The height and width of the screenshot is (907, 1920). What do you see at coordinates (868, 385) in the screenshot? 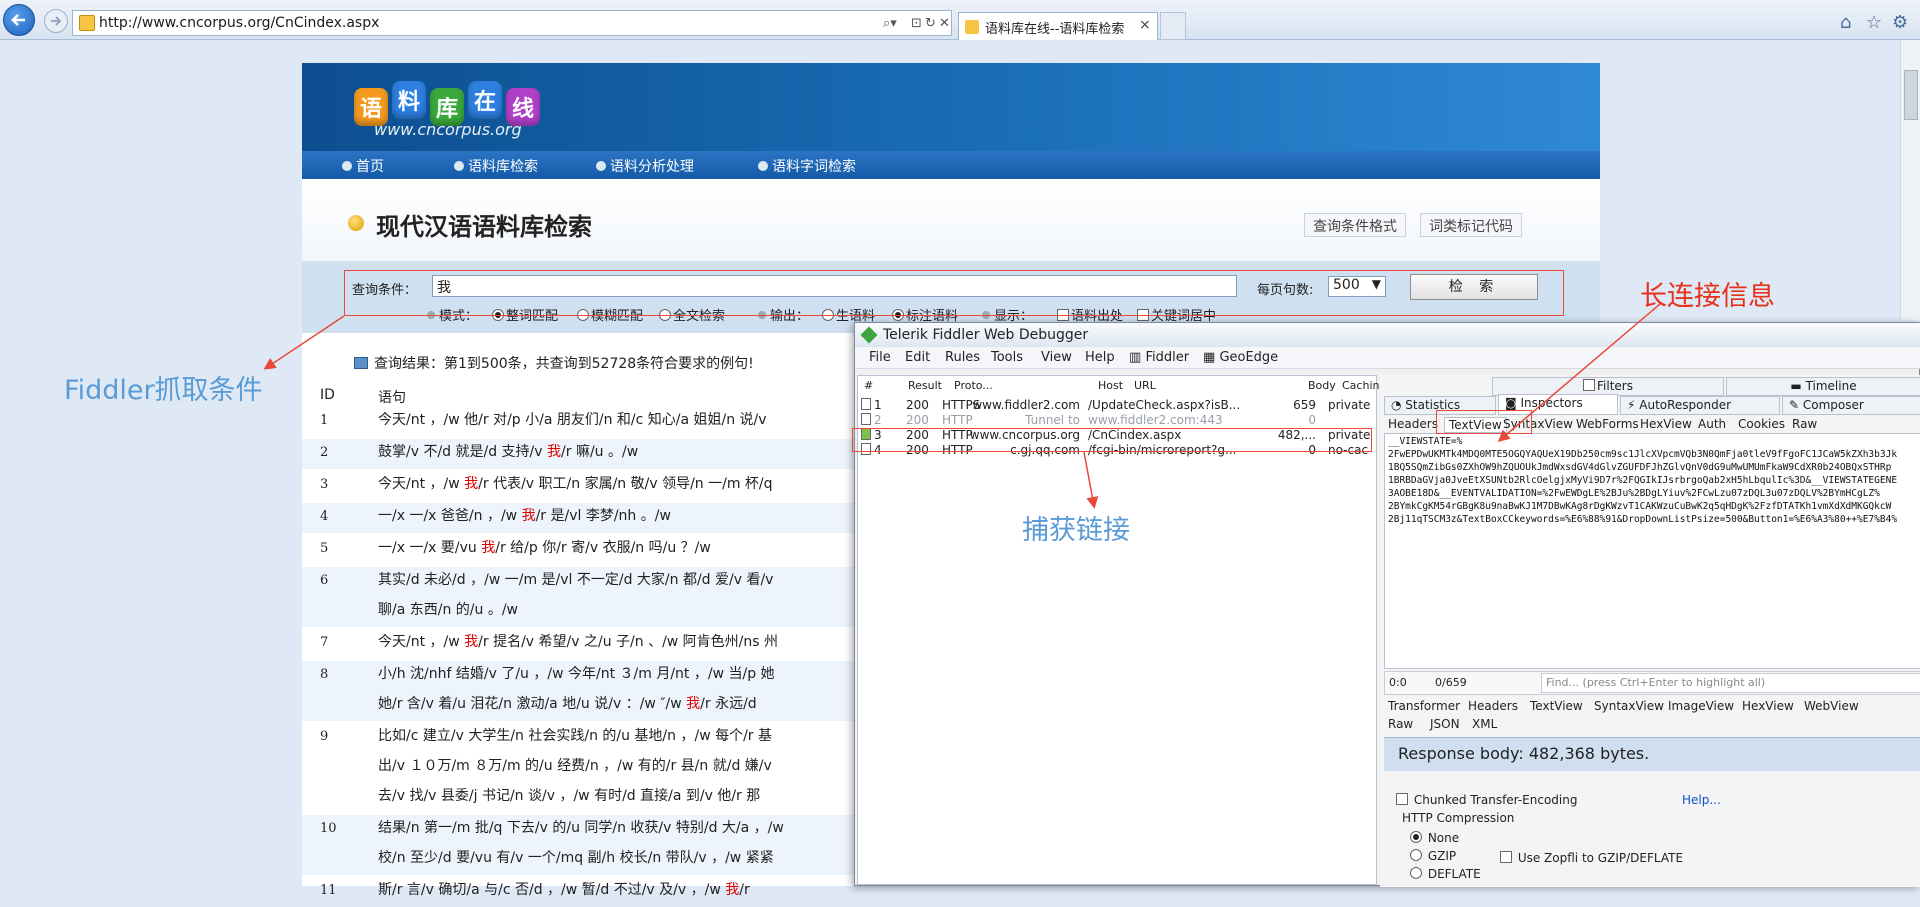
I see `col-num: #` at bounding box center [868, 385].